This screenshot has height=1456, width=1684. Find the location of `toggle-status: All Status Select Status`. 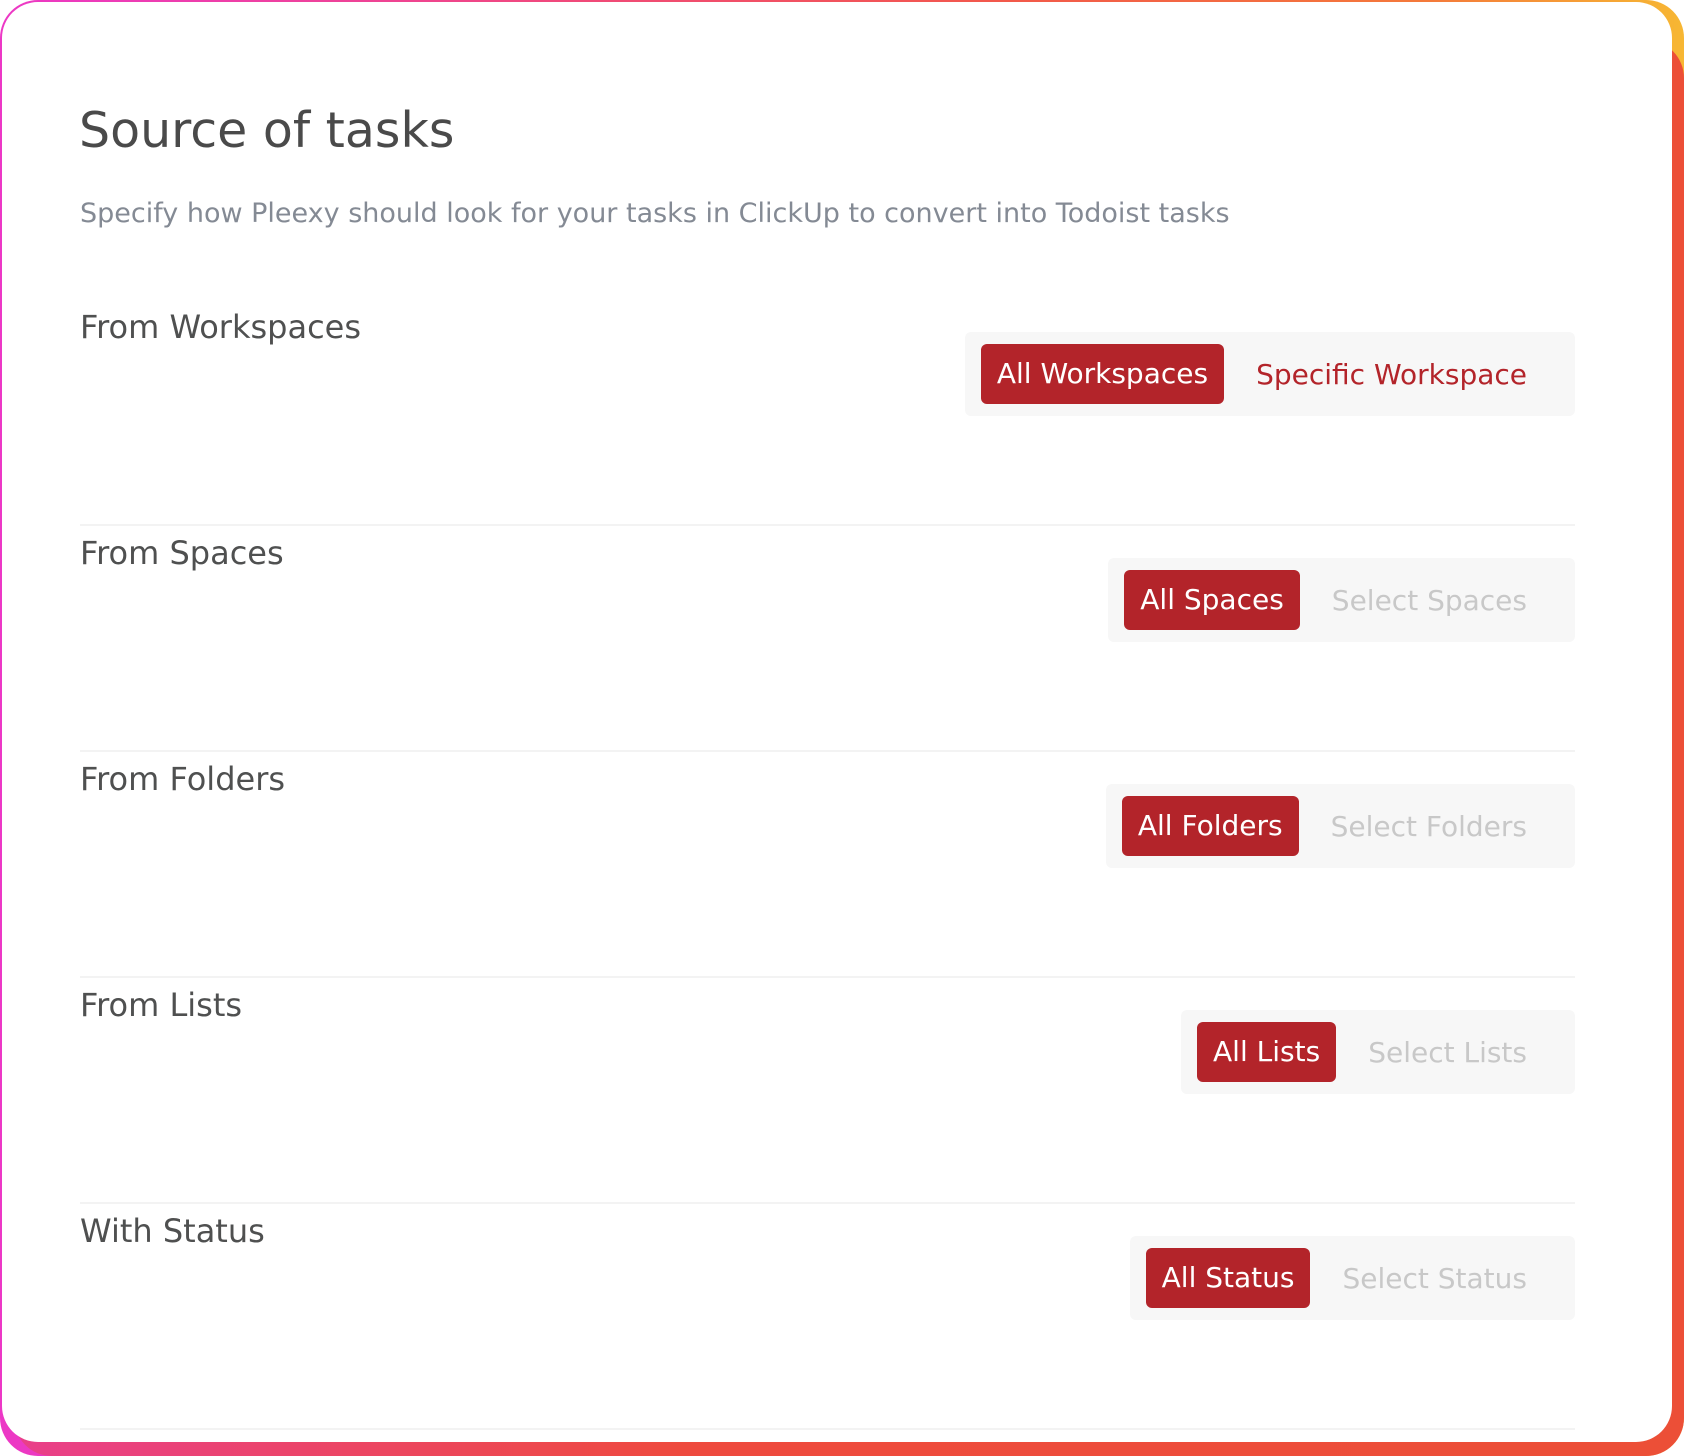

toggle-status: All Status Select Status is located at coordinates (1352, 1278).